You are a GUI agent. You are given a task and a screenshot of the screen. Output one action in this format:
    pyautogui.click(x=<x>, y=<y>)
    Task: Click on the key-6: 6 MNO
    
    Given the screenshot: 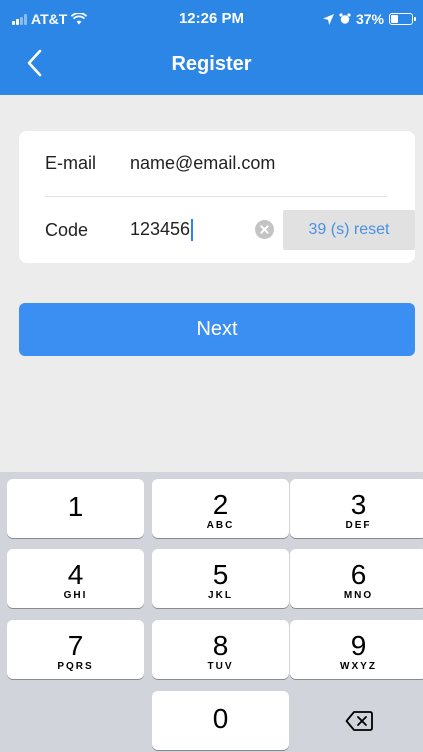 What is the action you would take?
    pyautogui.click(x=356, y=578)
    